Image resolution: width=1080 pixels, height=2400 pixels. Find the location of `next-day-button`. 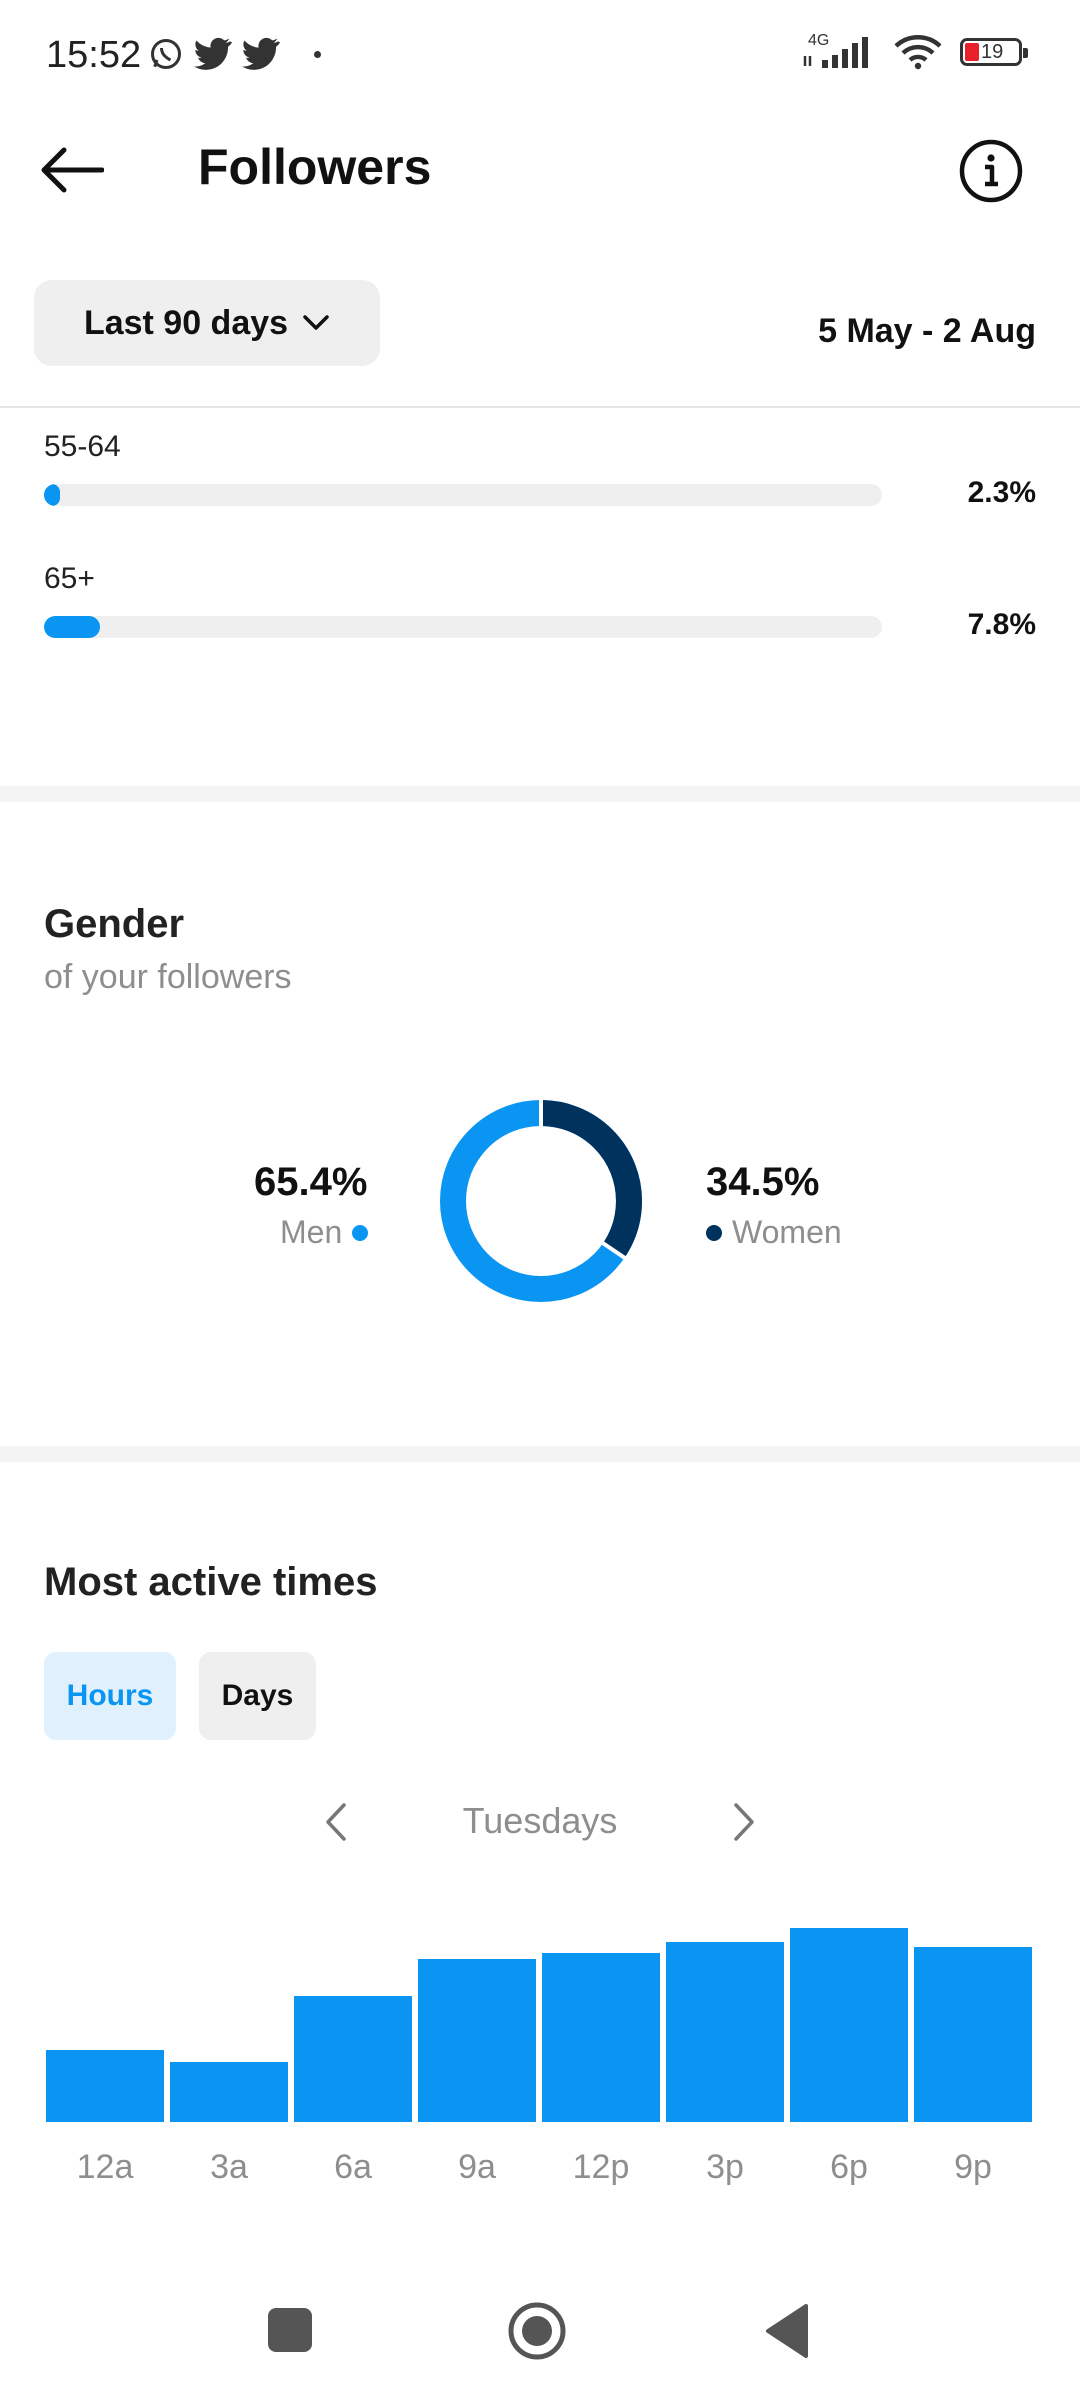

next-day-button is located at coordinates (744, 1822).